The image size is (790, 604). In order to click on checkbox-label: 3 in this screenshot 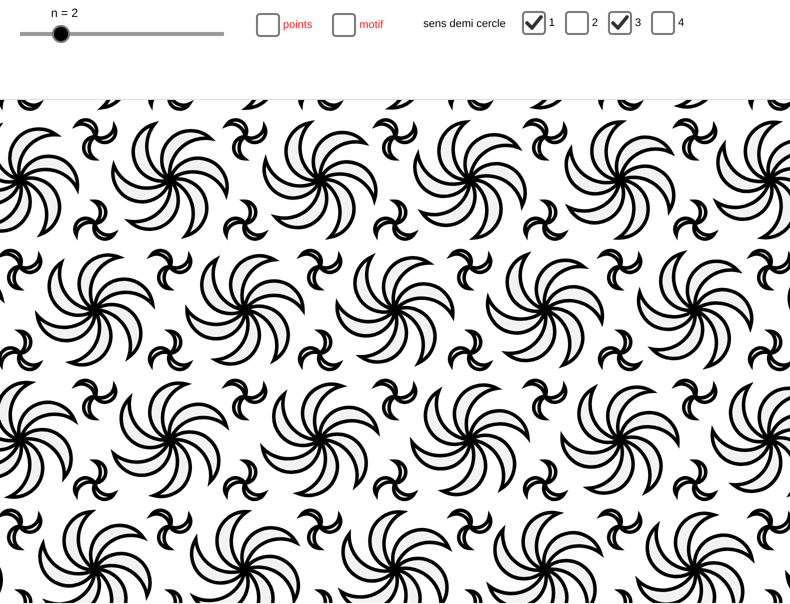, I will do `click(638, 23)`.